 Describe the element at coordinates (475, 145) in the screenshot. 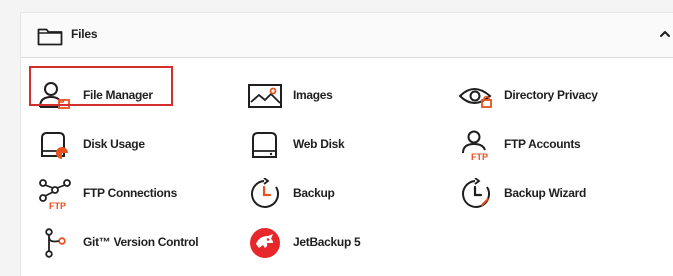

I see `ftp-user-icon: FTP` at that location.